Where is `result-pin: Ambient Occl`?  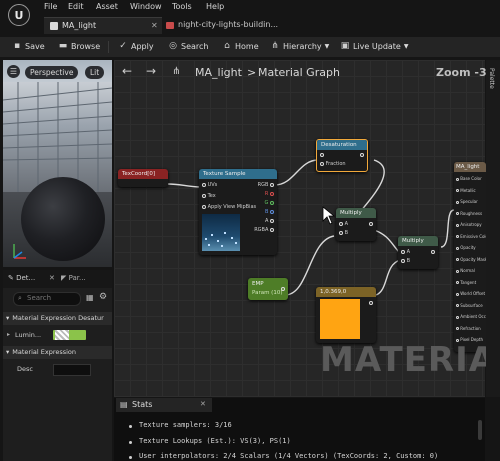 result-pin: Ambient Occl is located at coordinates (471, 316).